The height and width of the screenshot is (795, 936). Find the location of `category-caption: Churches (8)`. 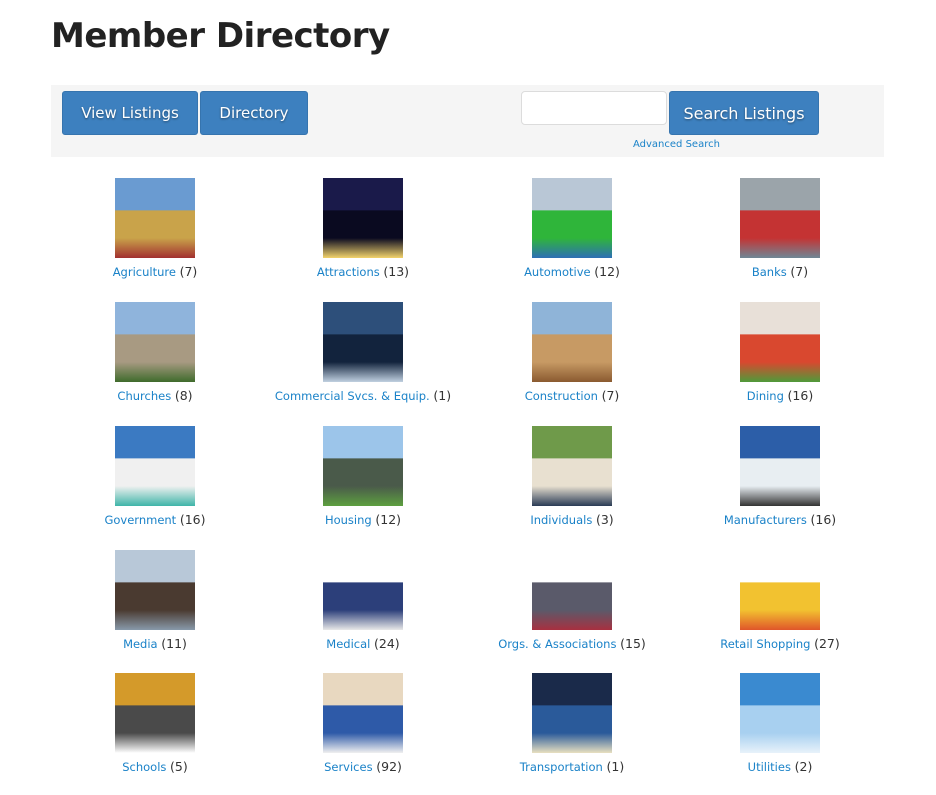

category-caption: Churches (8) is located at coordinates (155, 395).